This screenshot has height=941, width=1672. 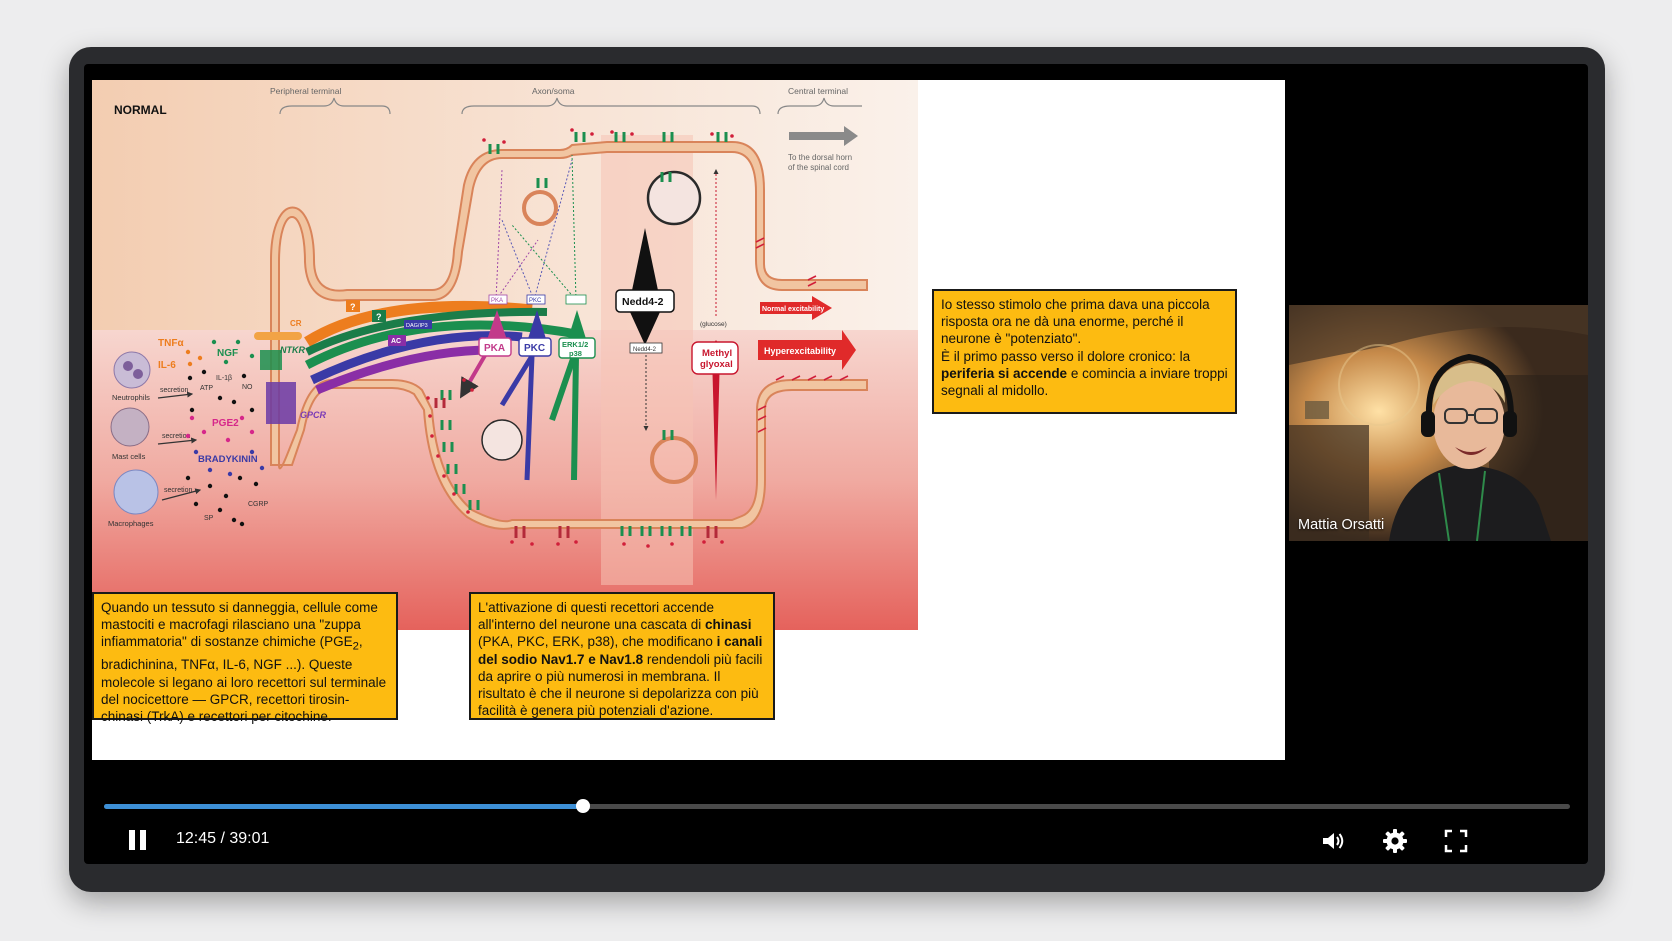 What do you see at coordinates (800, 351) in the screenshot?
I see `hyperexcitability-label: Hyperexcitability` at bounding box center [800, 351].